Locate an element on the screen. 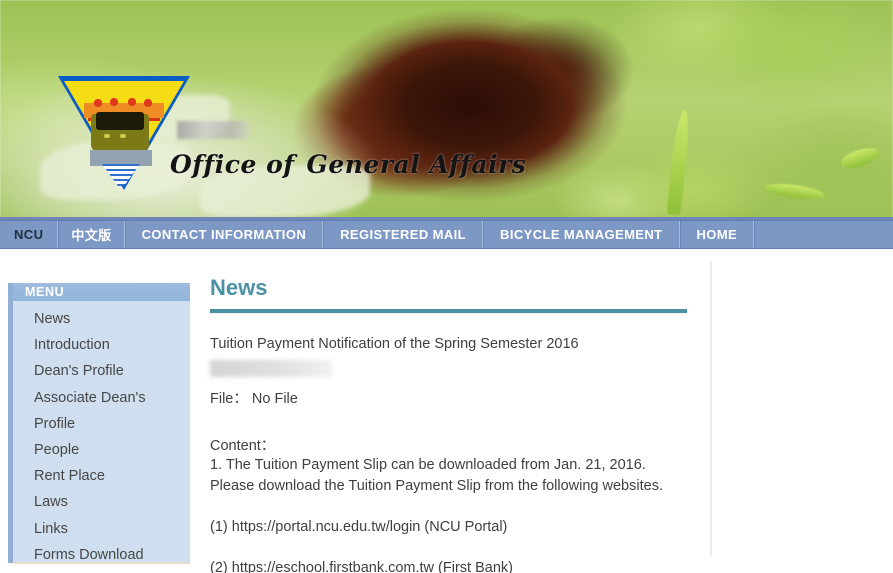 The width and height of the screenshot is (893, 573). logo-crown-icon is located at coordinates (124, 102).